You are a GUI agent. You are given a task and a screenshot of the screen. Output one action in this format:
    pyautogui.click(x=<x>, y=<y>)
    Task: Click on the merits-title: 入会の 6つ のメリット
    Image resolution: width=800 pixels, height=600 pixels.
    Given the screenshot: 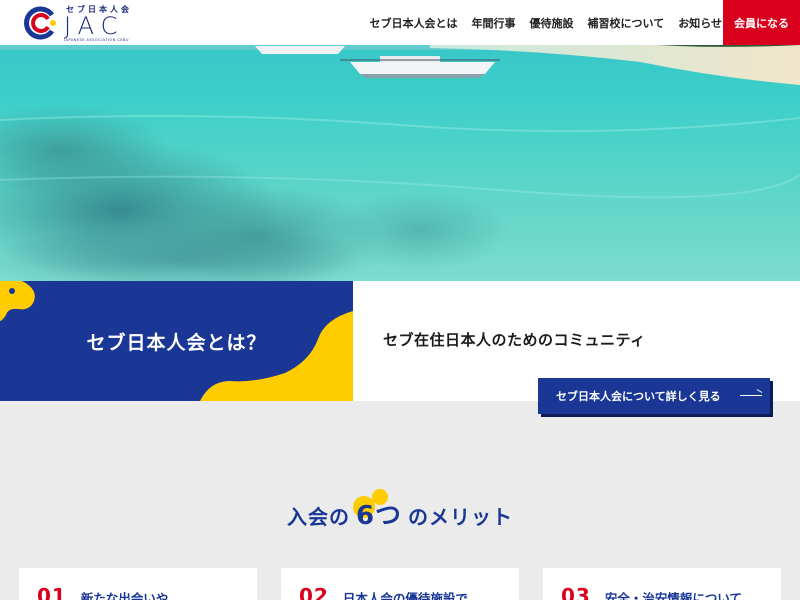 What is the action you would take?
    pyautogui.click(x=400, y=510)
    